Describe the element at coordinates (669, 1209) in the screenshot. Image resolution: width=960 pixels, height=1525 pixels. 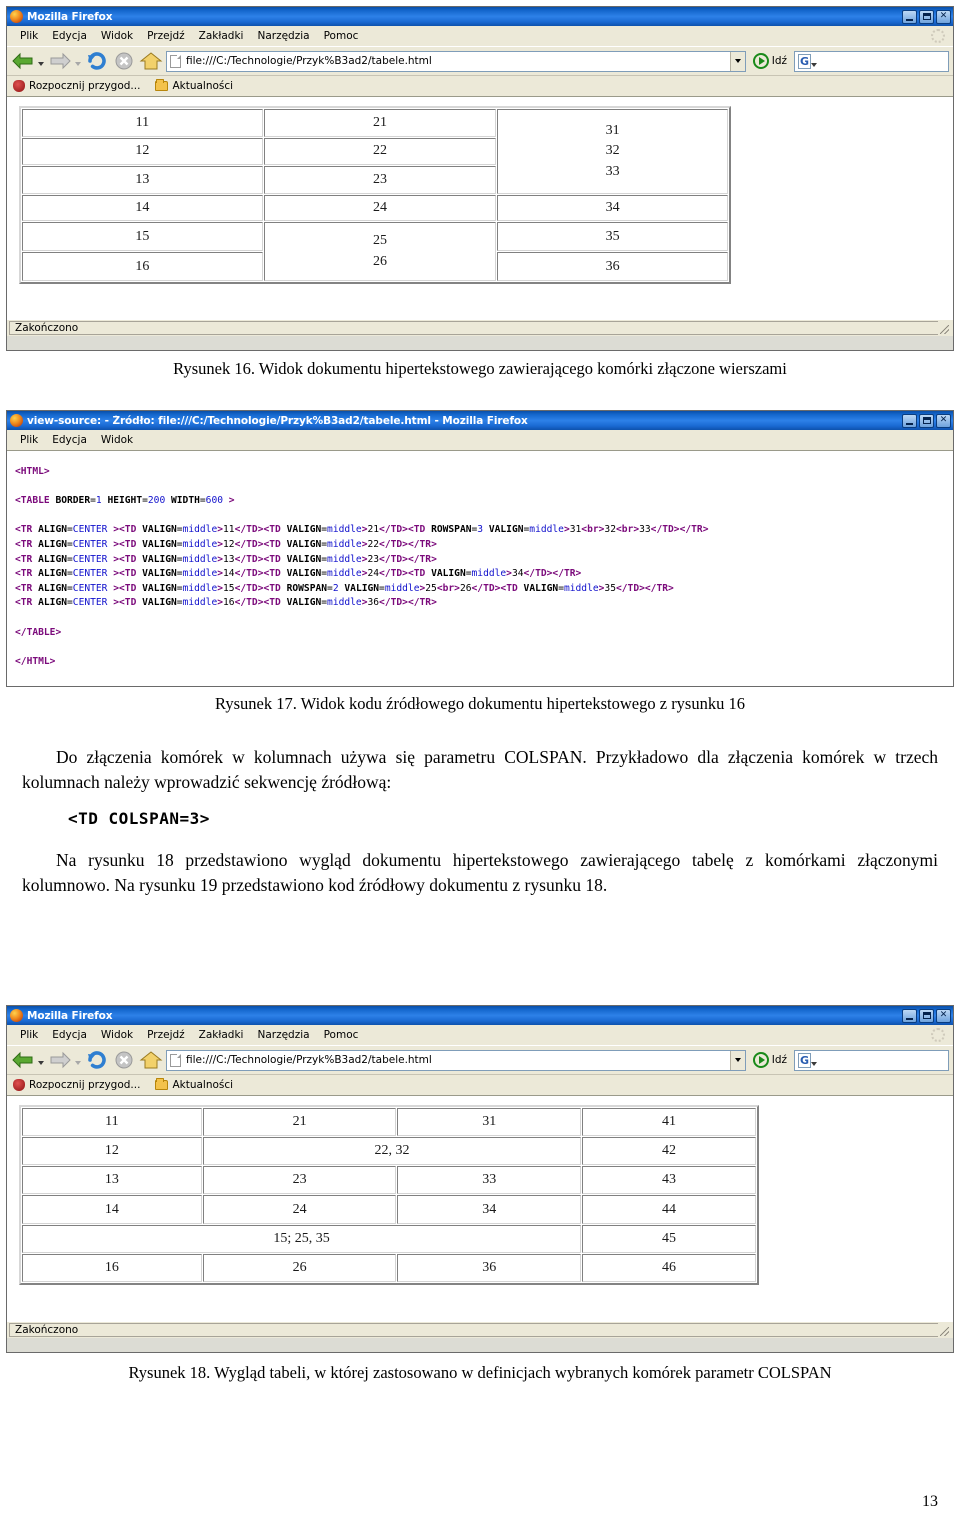
I see `table-cell: 44` at that location.